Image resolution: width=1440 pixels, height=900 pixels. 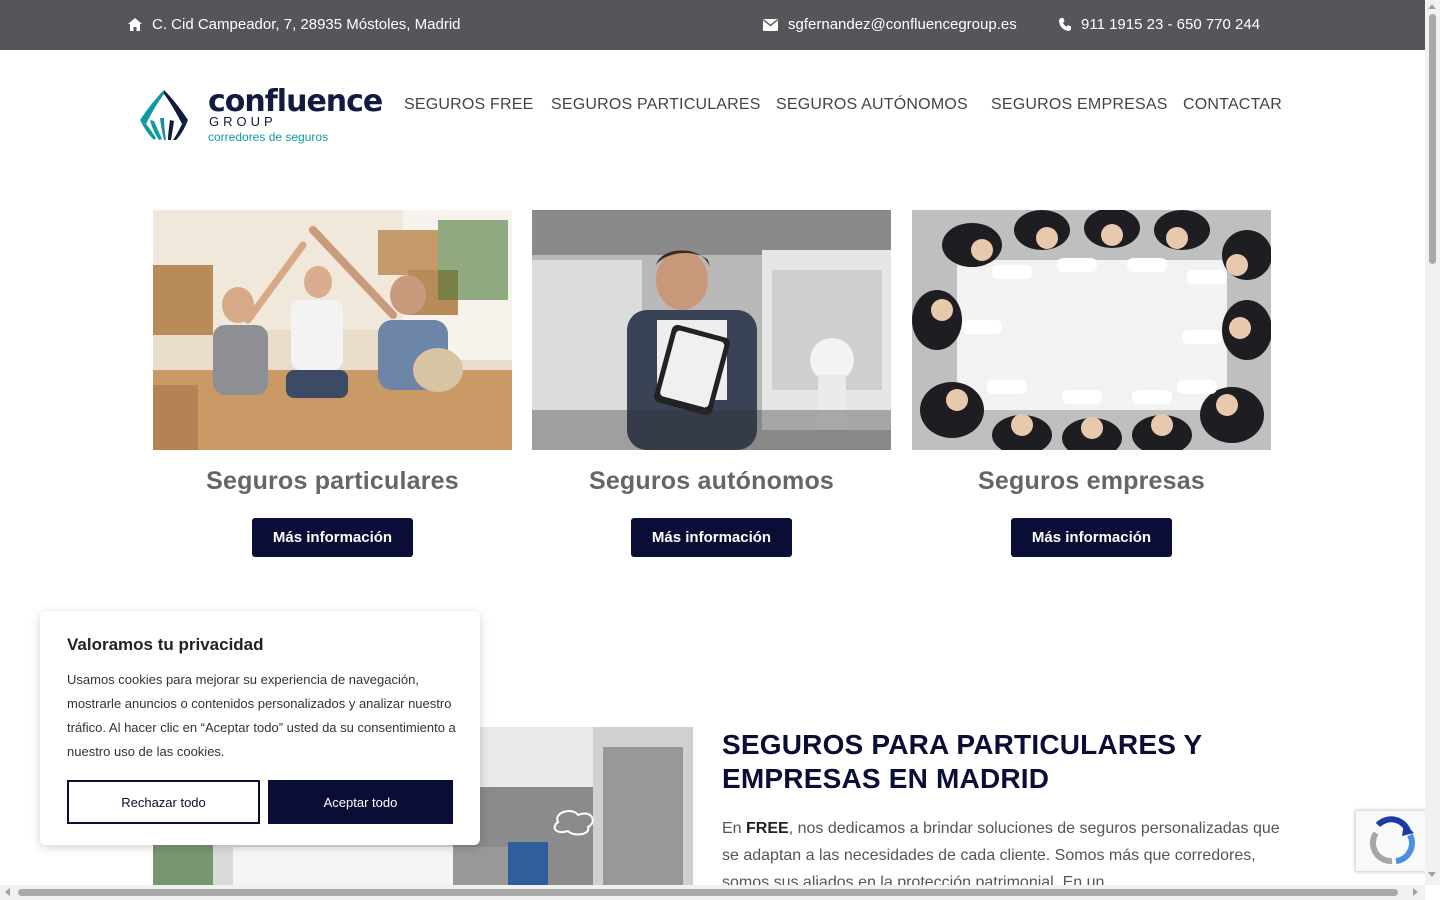 I want to click on about-text-prefix: En, so click(x=734, y=828).